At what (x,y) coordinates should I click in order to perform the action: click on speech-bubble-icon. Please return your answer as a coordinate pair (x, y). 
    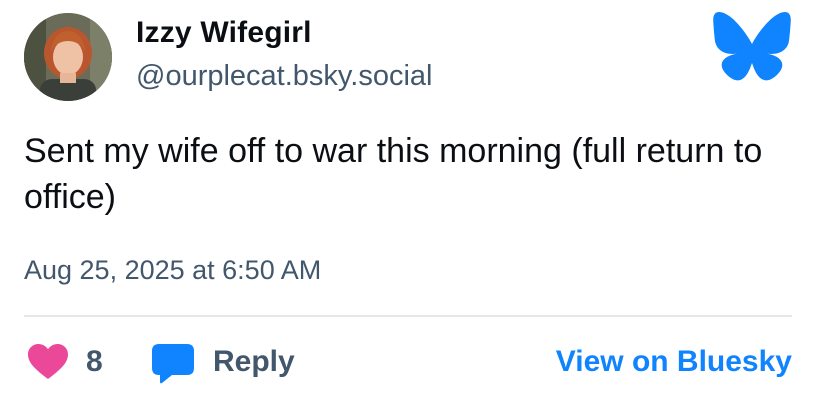
    Looking at the image, I should click on (173, 364).